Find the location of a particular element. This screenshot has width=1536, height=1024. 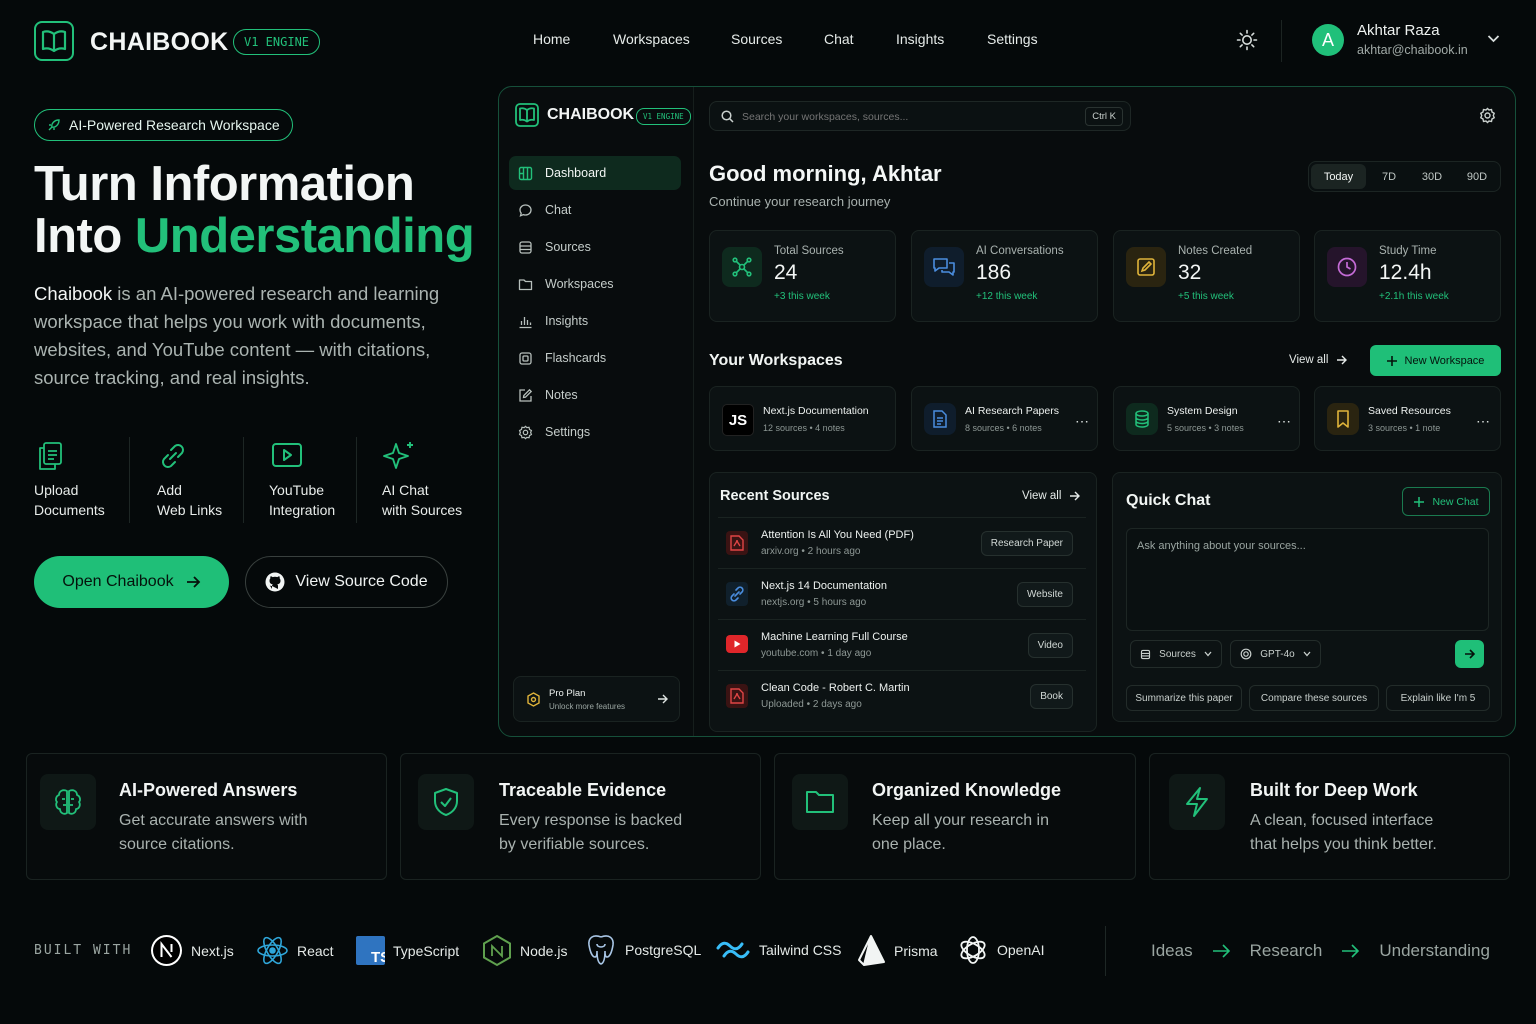

source-type-tag: Book is located at coordinates (1051, 696).